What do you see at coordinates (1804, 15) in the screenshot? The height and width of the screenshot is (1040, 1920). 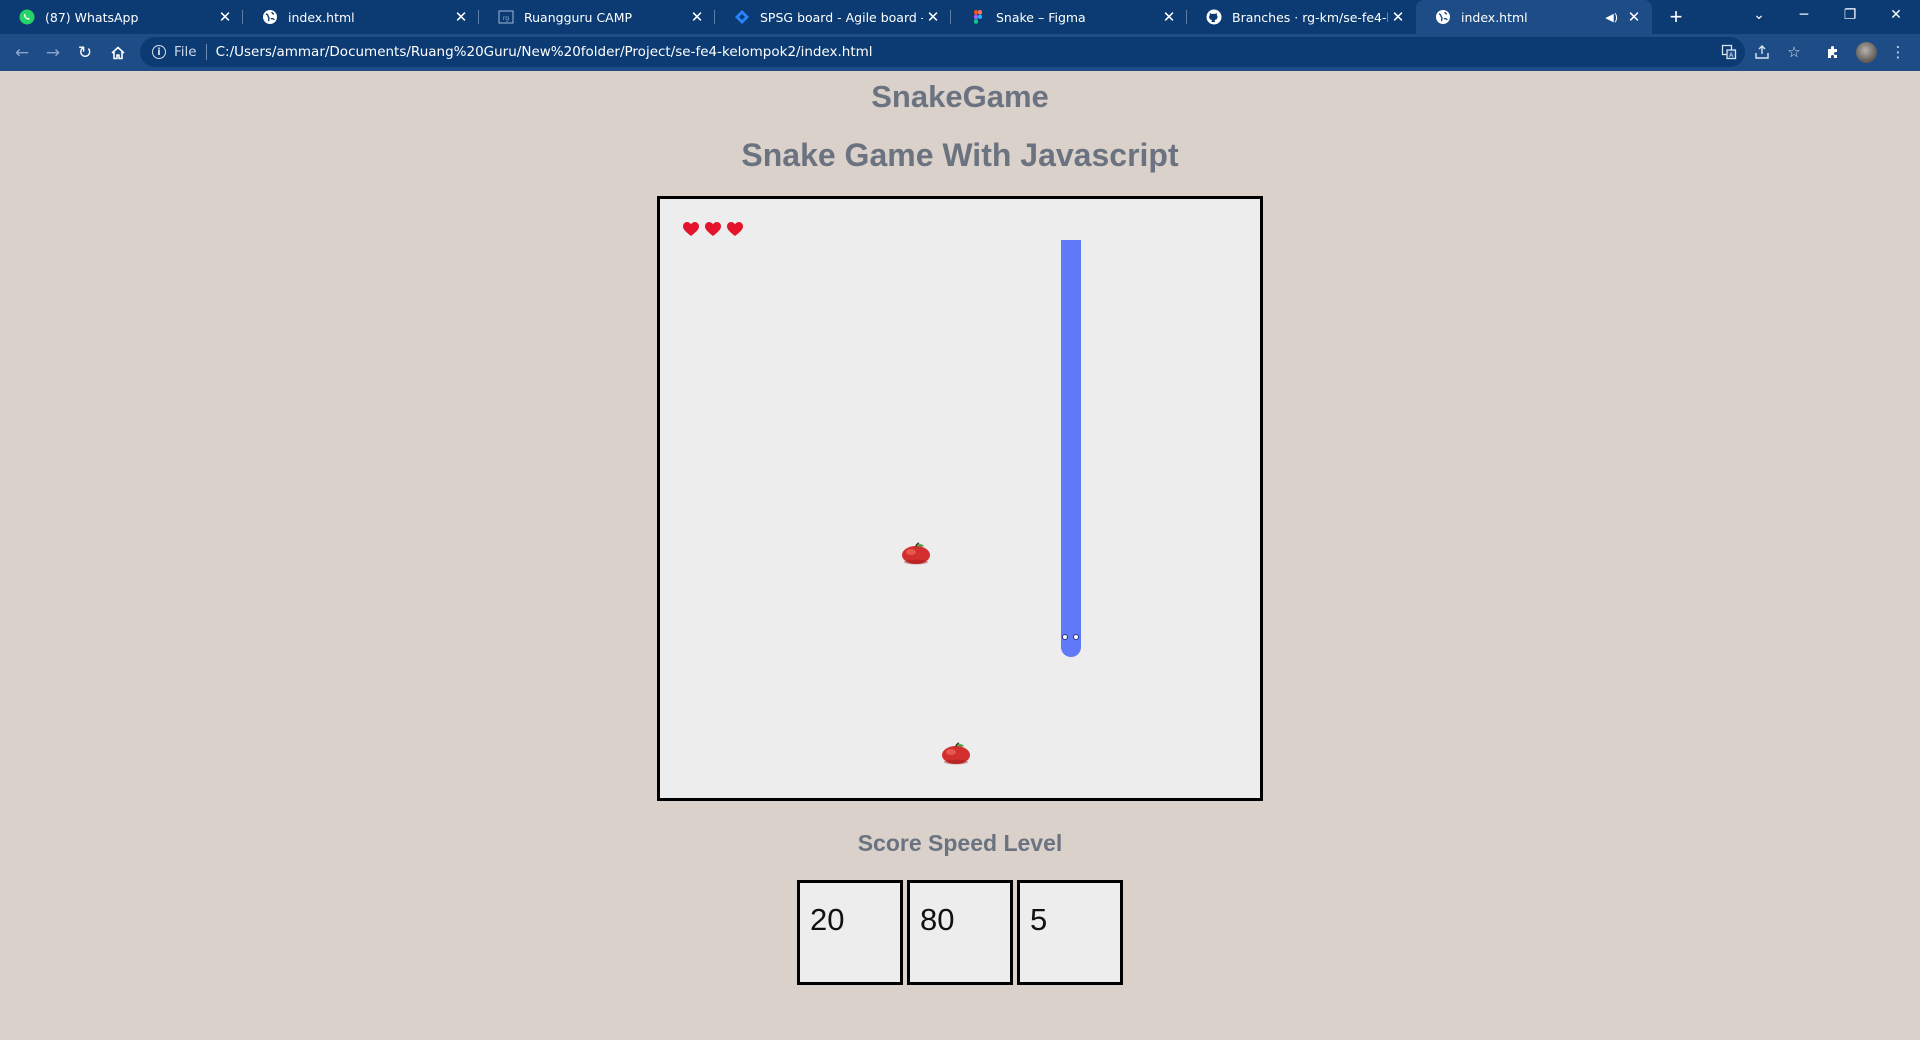 I see `minimize-button: ─` at bounding box center [1804, 15].